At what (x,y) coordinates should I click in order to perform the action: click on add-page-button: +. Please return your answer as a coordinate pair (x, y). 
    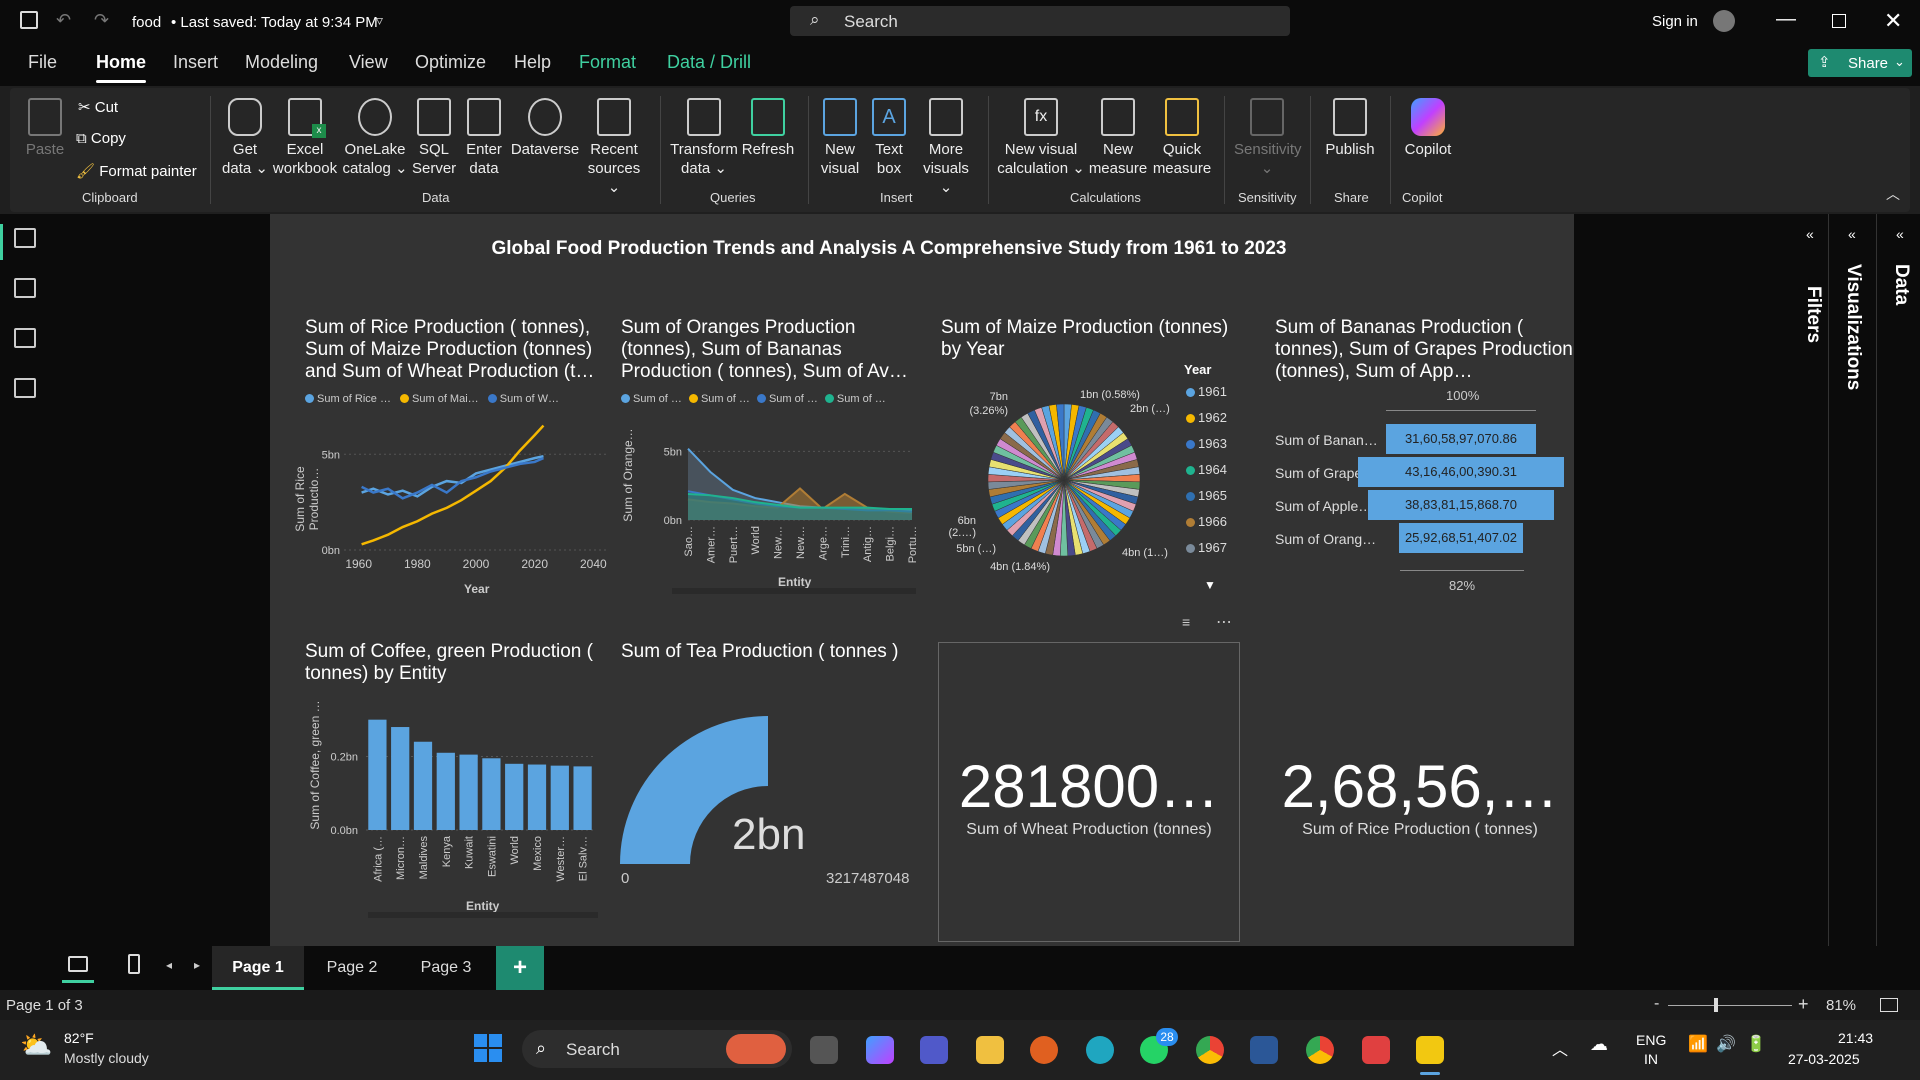
    Looking at the image, I should click on (520, 968).